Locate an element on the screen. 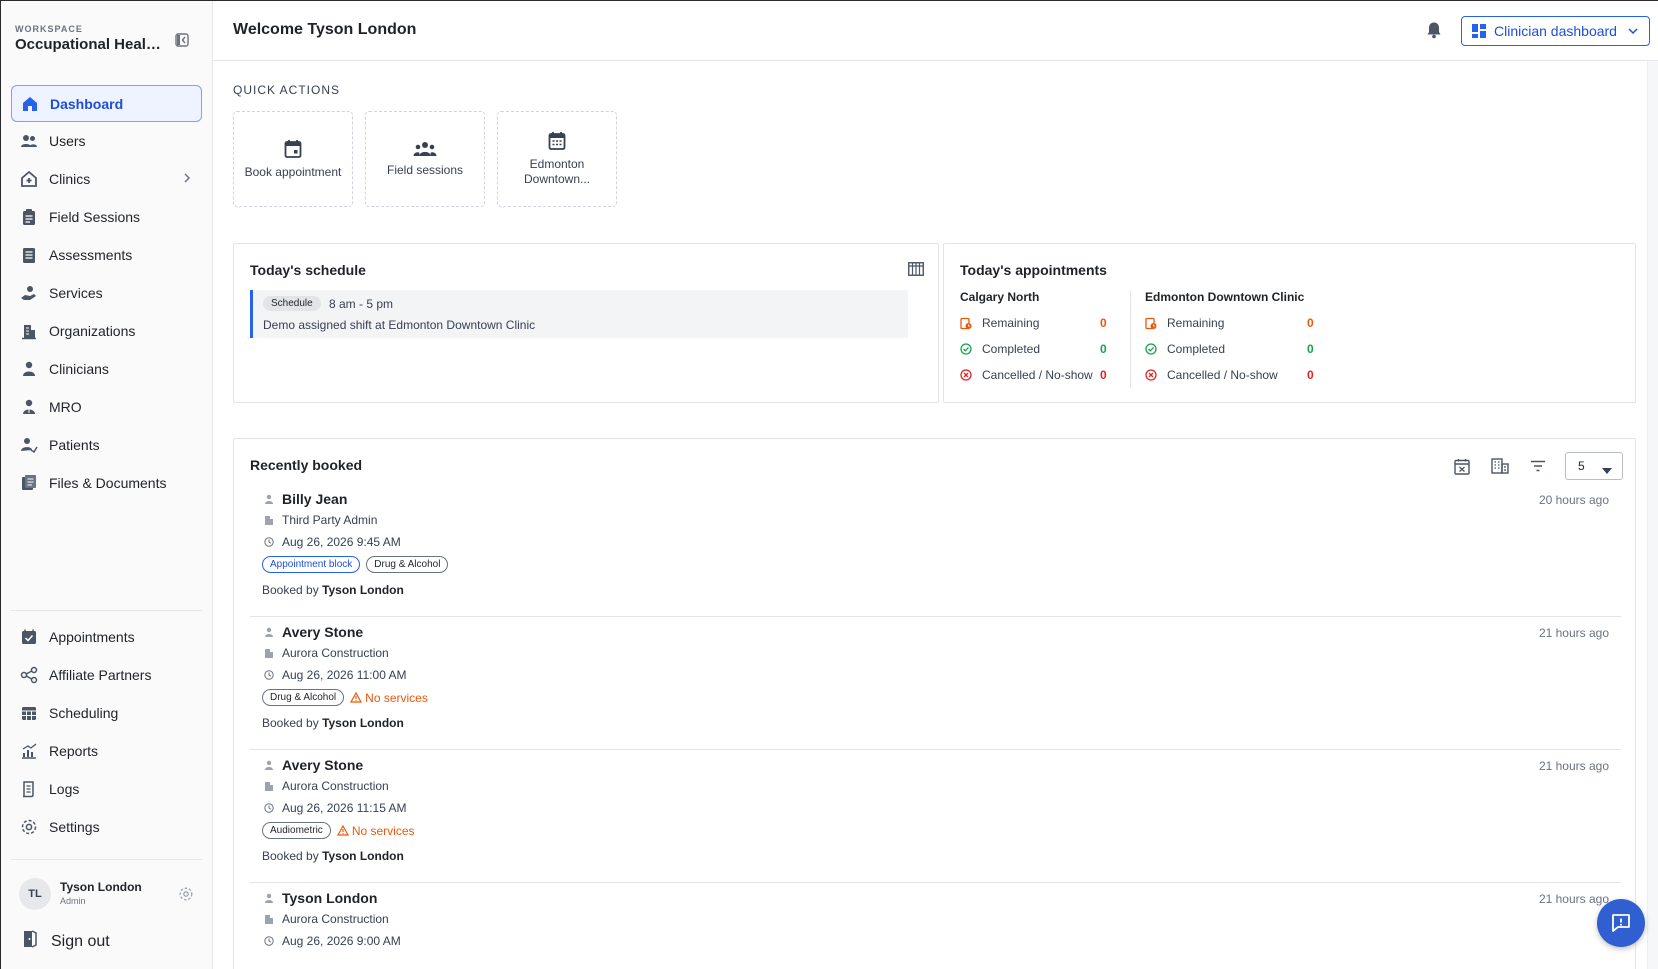 This screenshot has width=1658, height=969. chevron-down-icon is located at coordinates (1633, 31).